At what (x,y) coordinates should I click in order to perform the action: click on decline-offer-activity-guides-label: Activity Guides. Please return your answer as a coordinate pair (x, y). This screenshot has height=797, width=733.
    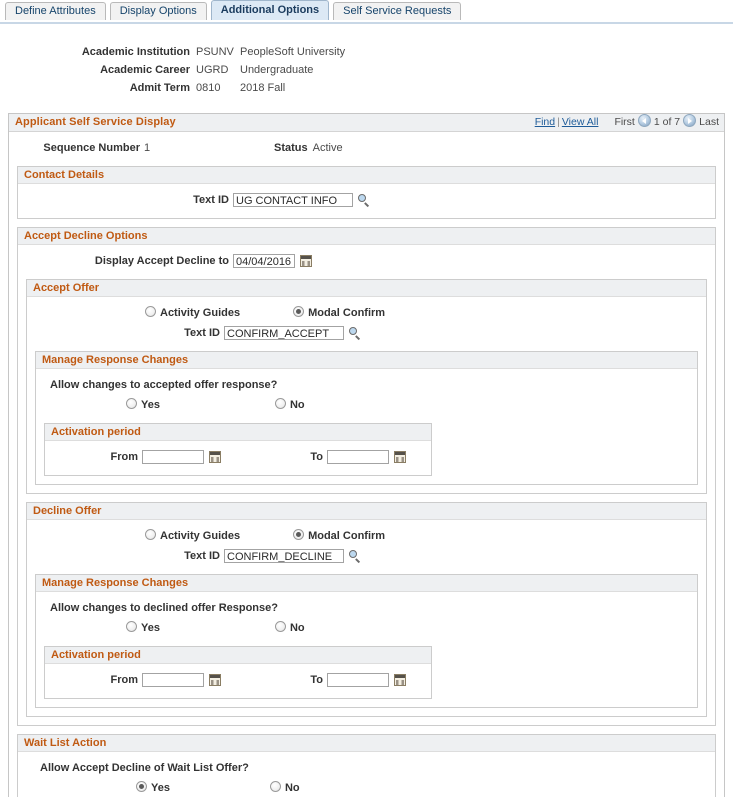
    Looking at the image, I should click on (200, 536).